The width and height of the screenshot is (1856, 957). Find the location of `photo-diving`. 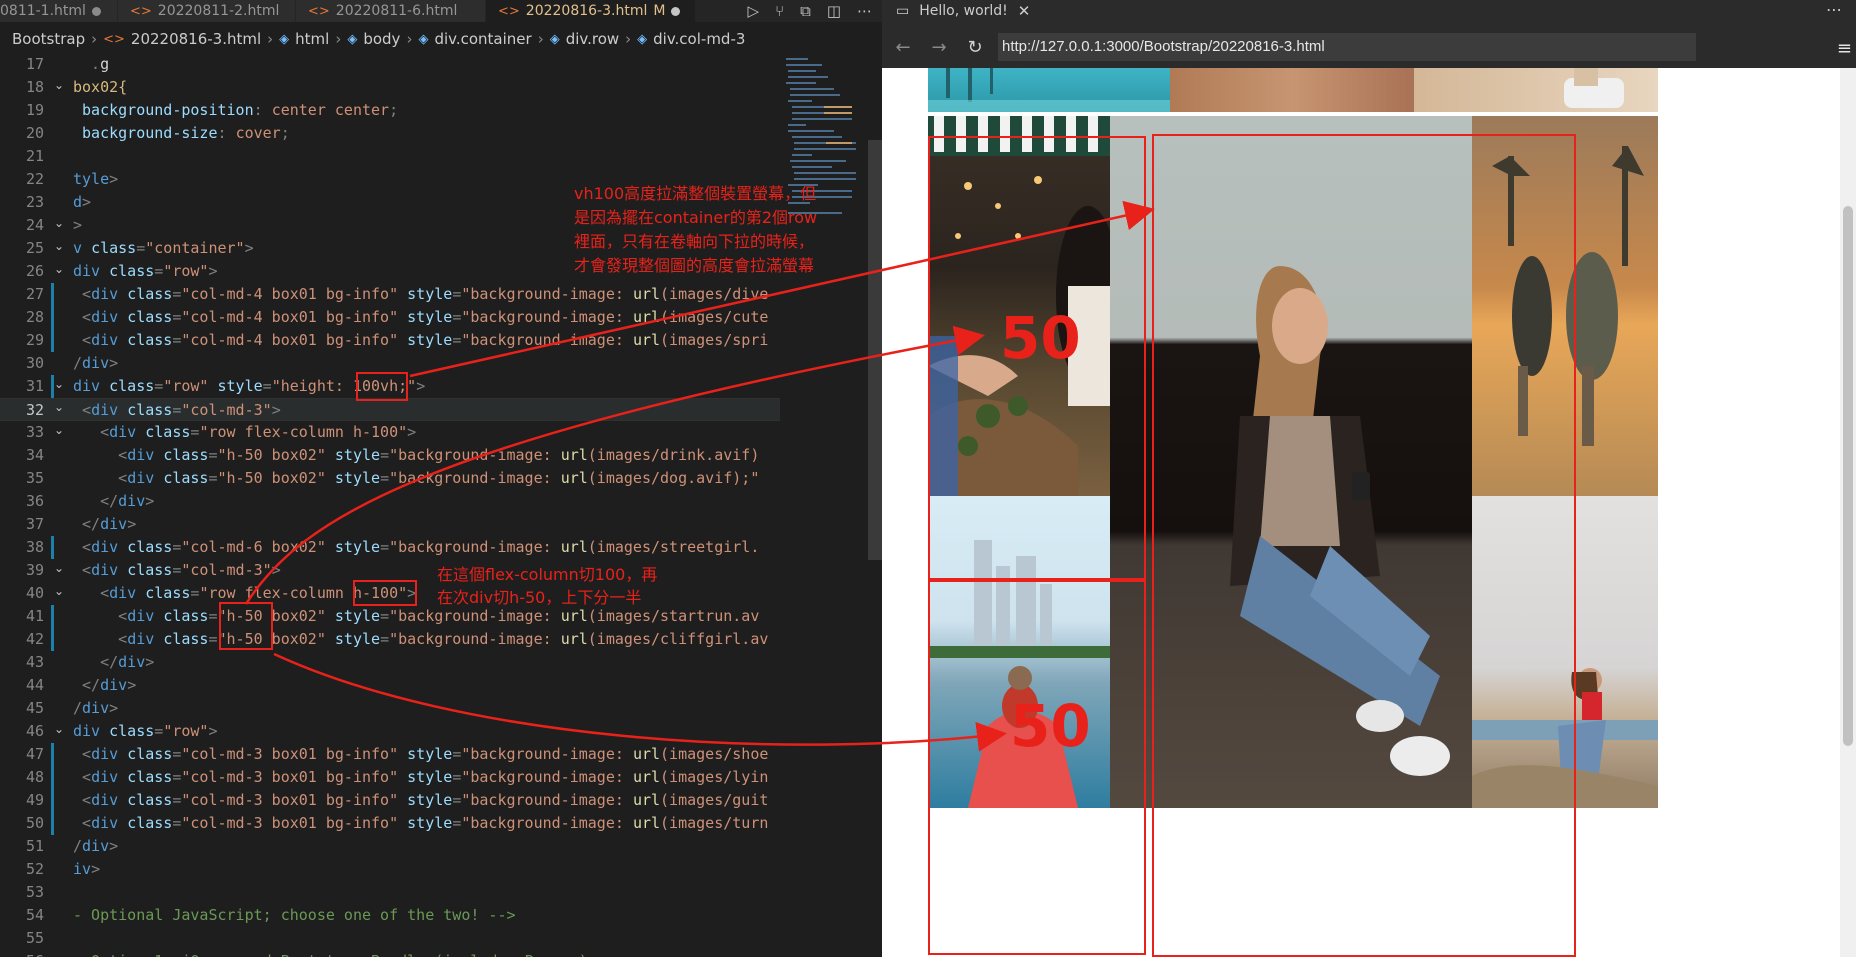

photo-diving is located at coordinates (1049, 90).